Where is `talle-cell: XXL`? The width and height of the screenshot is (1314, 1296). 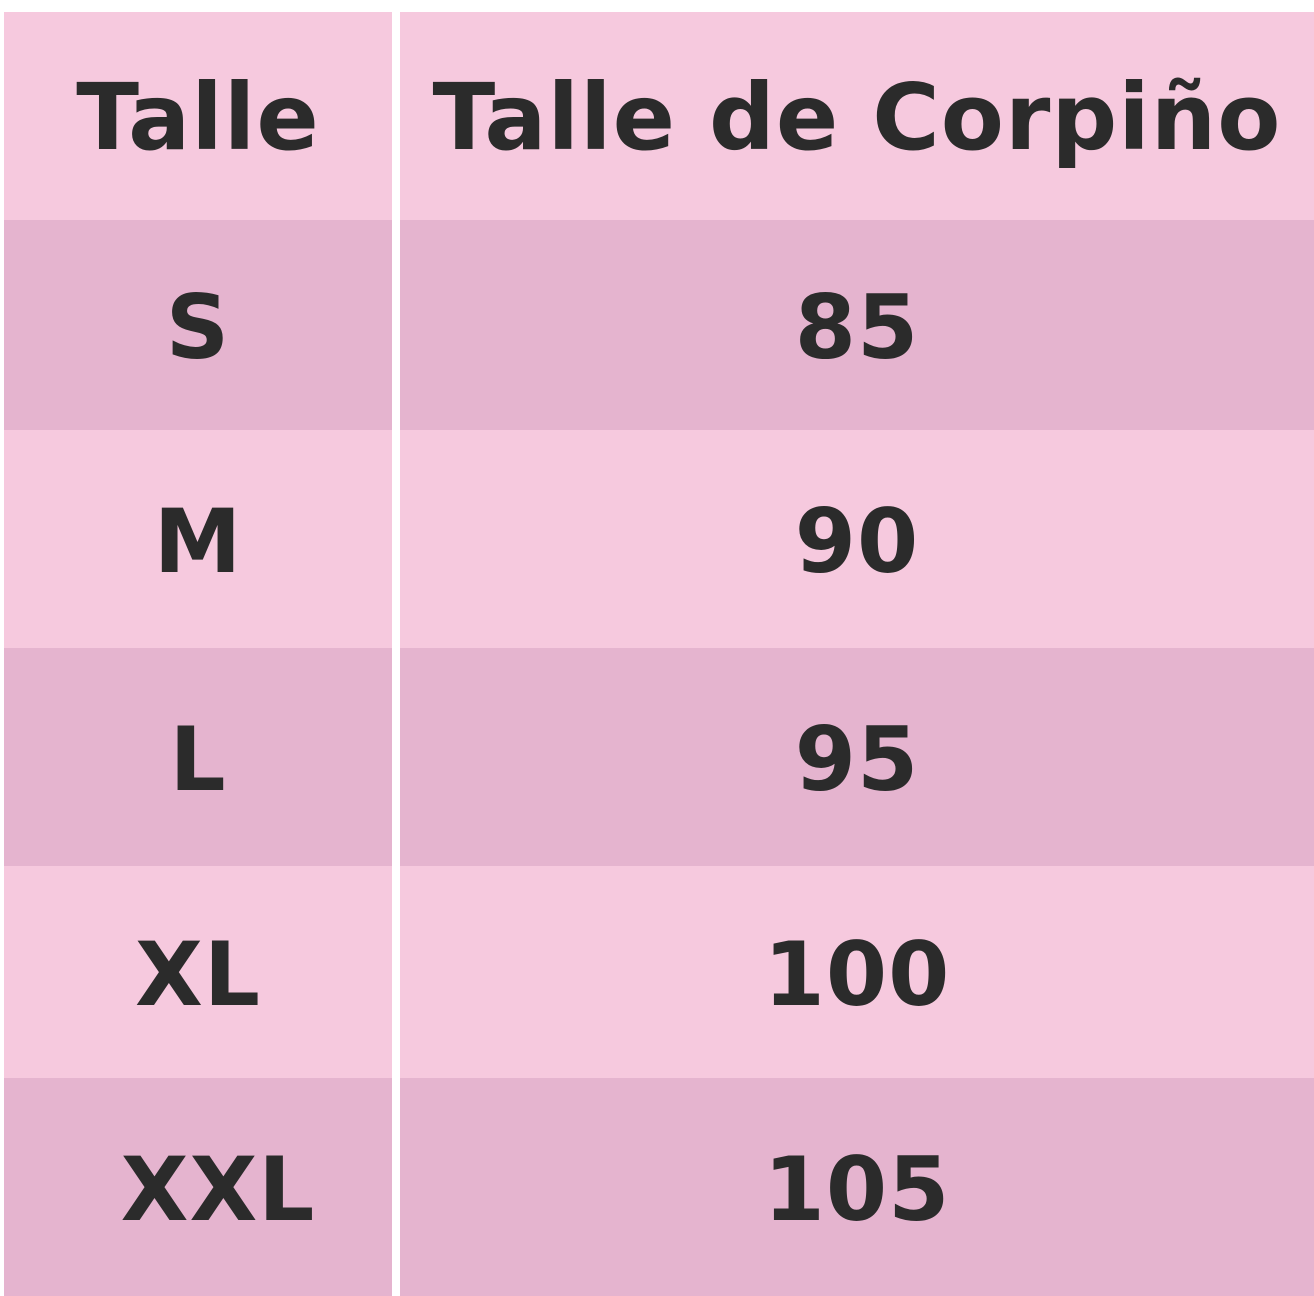 talle-cell: XXL is located at coordinates (198, 1187).